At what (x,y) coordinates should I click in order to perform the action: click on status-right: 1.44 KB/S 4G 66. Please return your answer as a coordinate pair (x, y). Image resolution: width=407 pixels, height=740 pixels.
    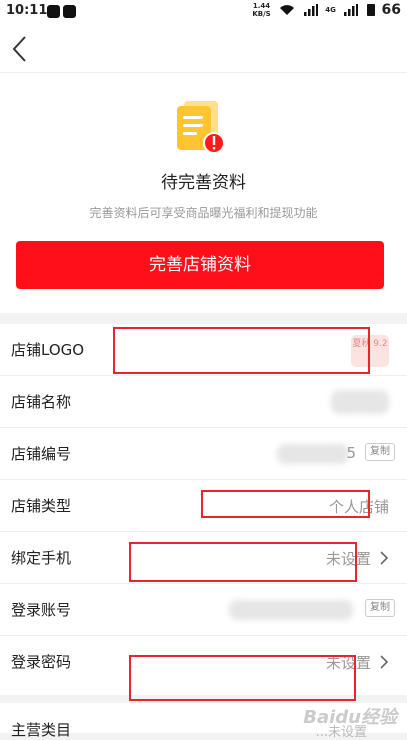
    Looking at the image, I should click on (326, 12).